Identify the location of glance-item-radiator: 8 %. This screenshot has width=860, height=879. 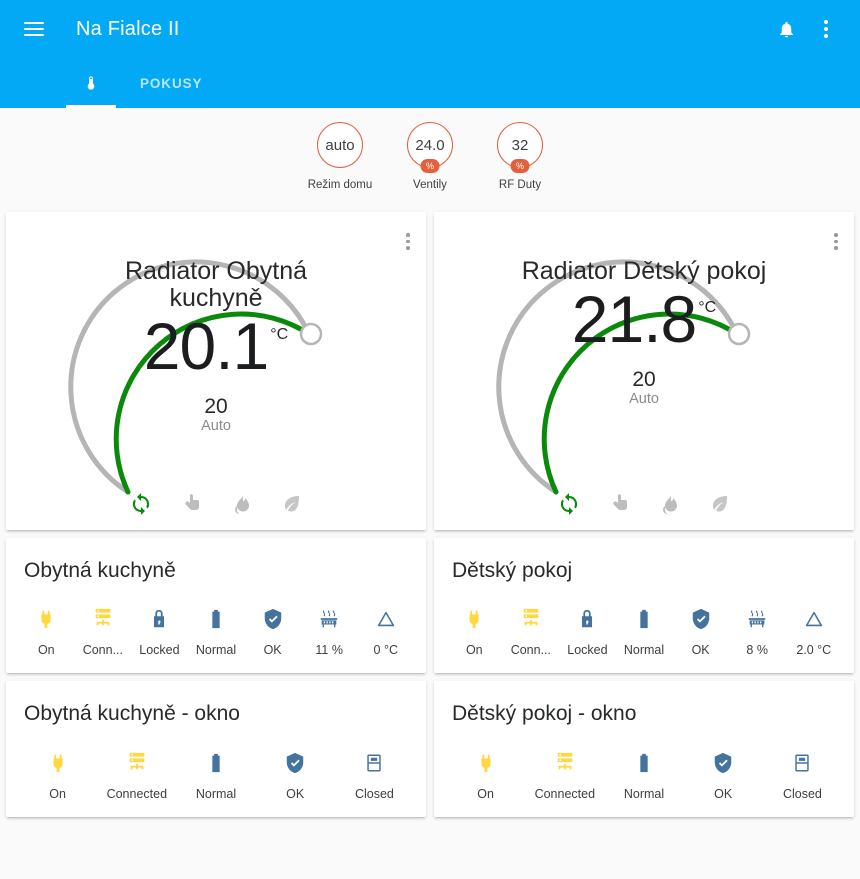
(757, 631).